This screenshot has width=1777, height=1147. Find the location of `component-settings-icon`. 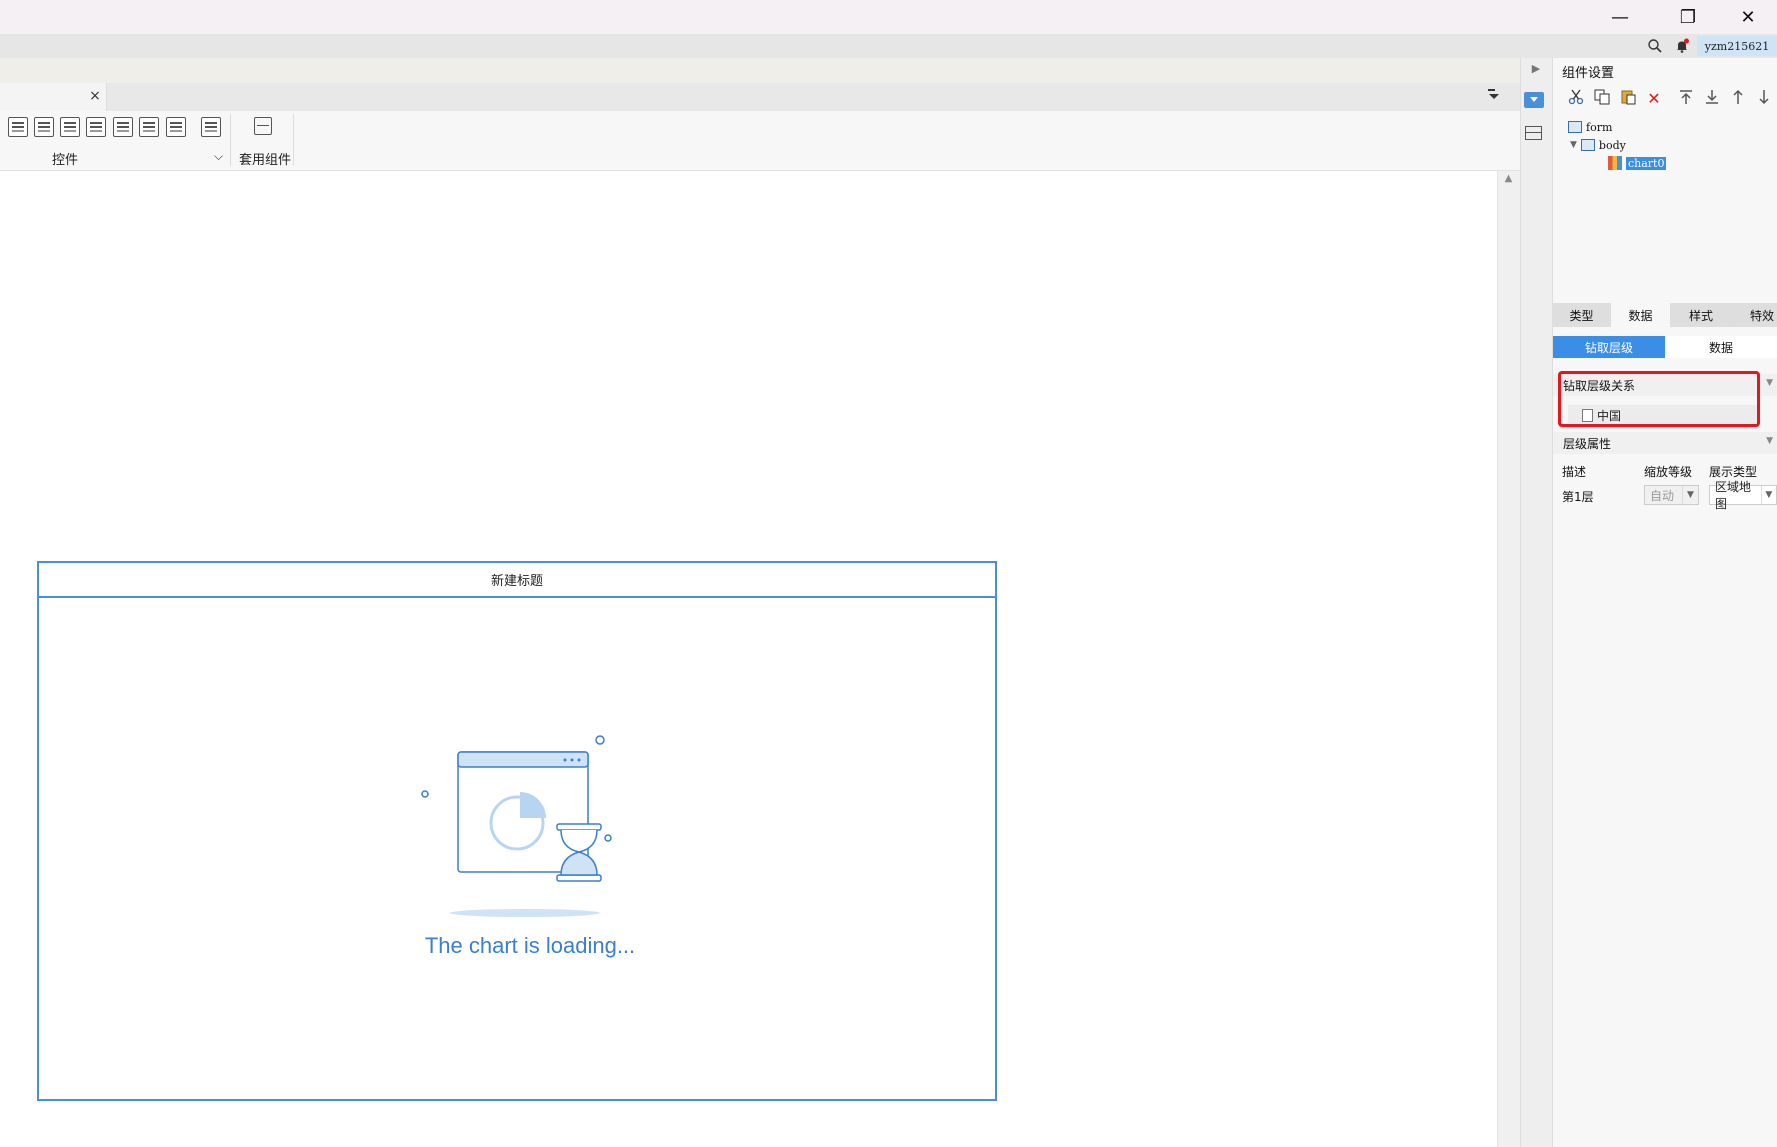

component-settings-icon is located at coordinates (1534, 100).